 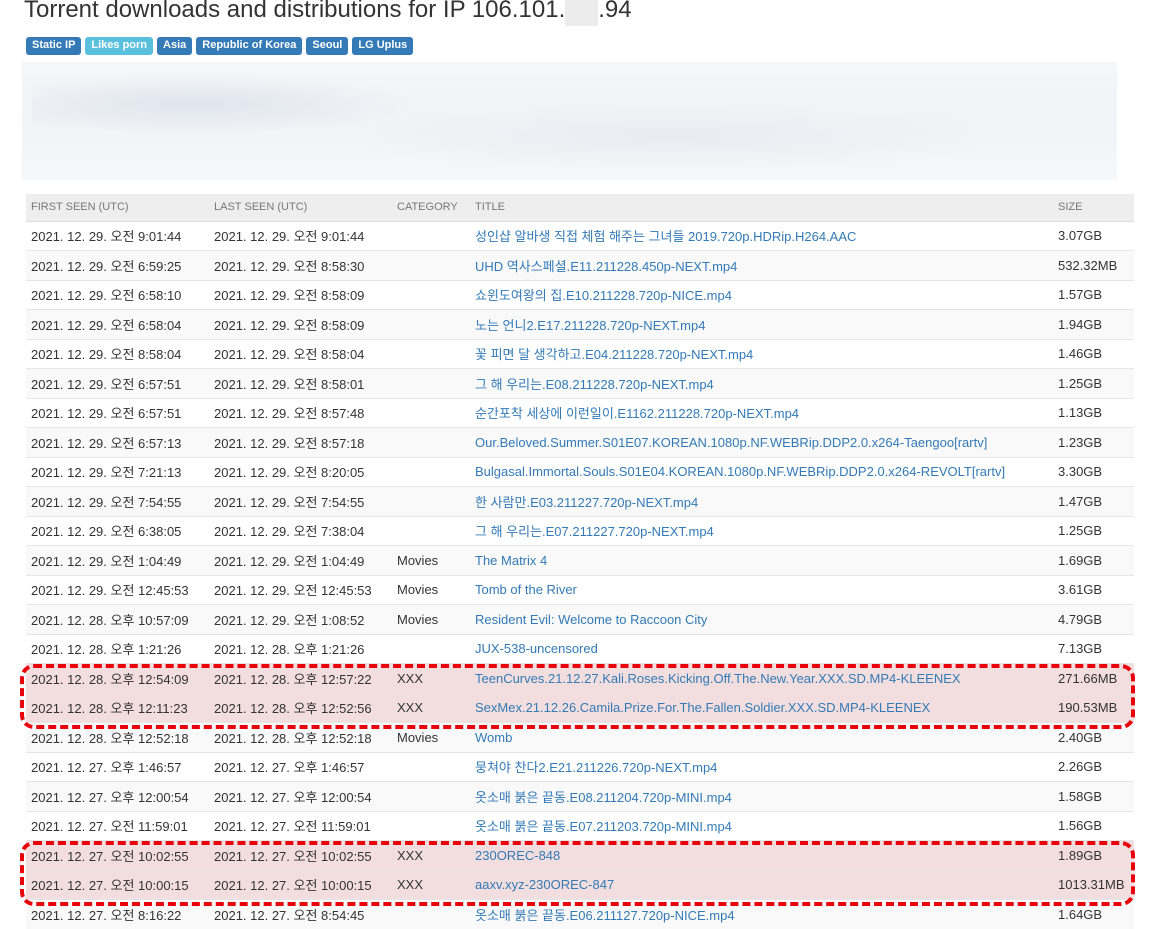 I want to click on first-seen-cell: 2021. 12. 28. 오후 1:21:26, so click(x=117, y=648).